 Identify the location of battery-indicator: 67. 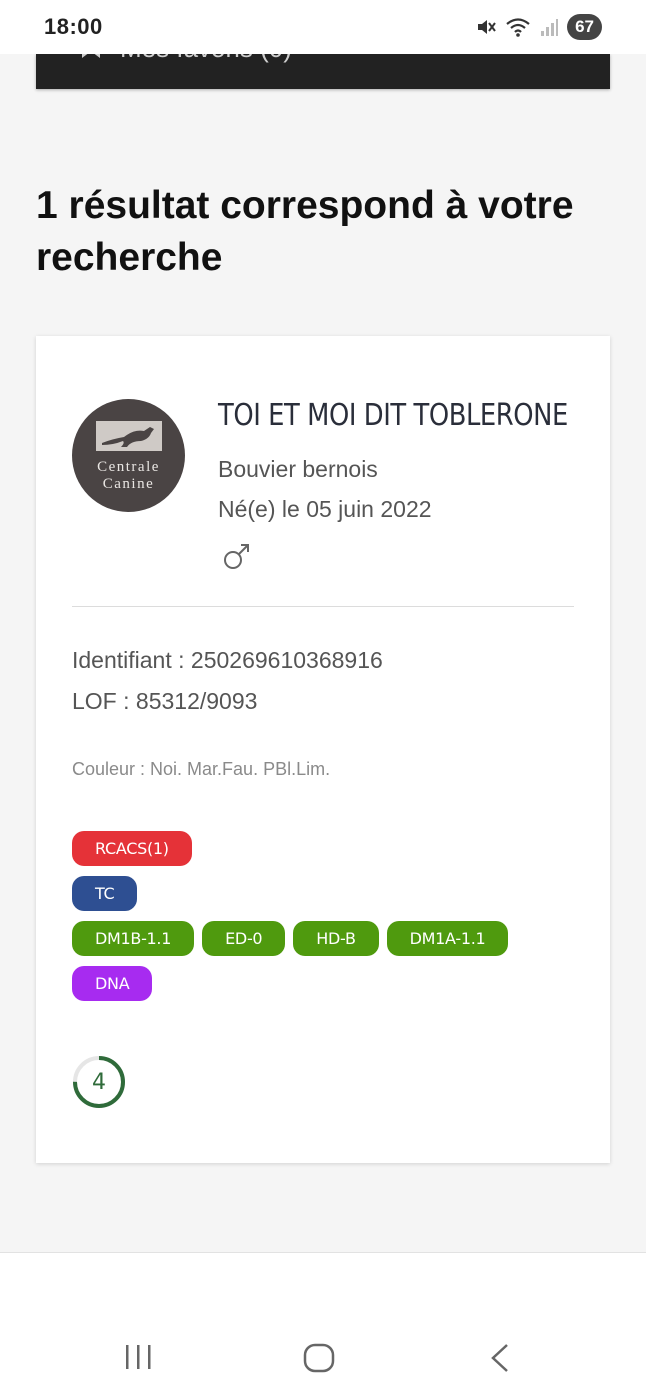
(584, 27).